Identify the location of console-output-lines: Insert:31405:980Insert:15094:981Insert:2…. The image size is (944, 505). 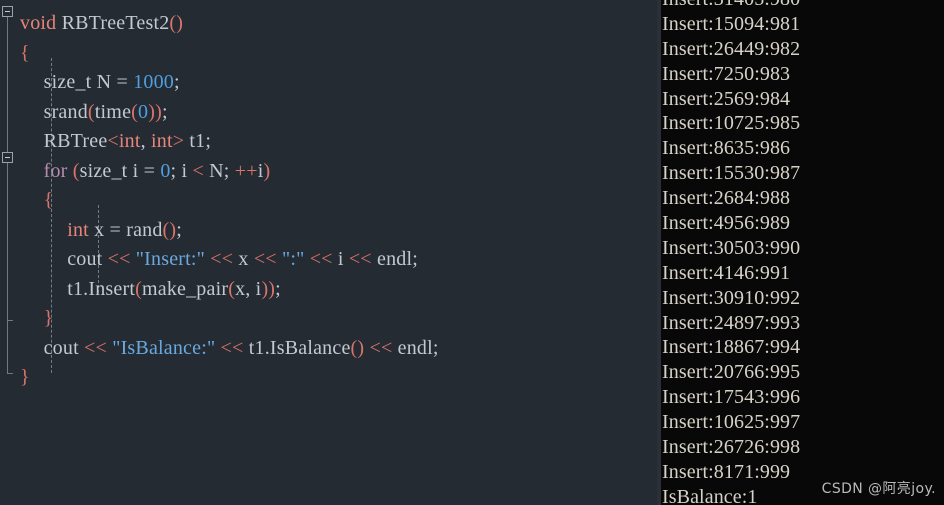
(731, 252).